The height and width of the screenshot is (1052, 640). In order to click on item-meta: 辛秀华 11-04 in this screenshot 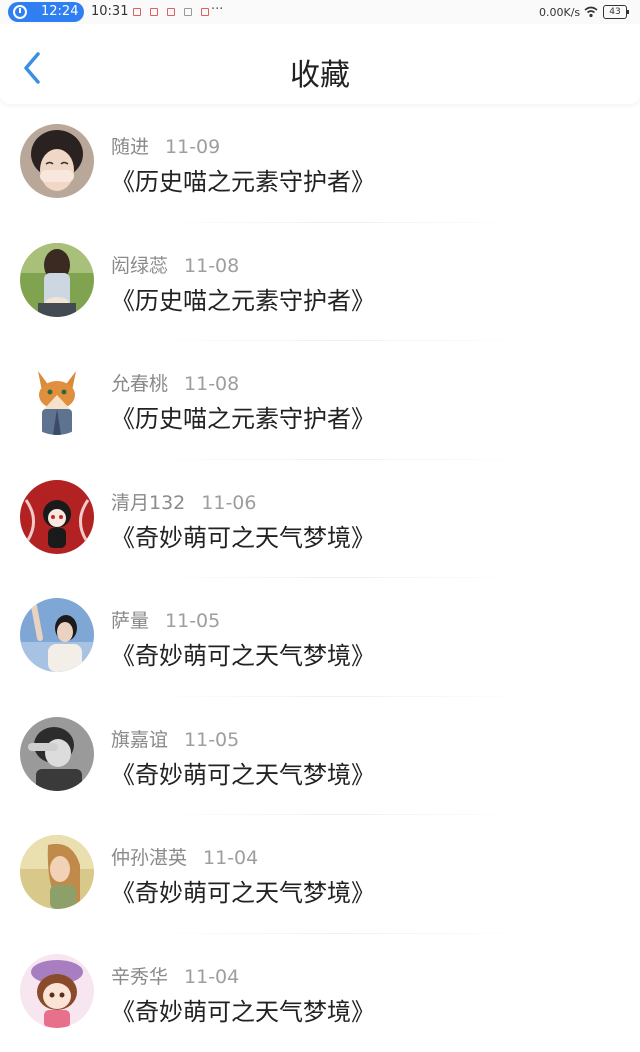, I will do `click(175, 975)`.